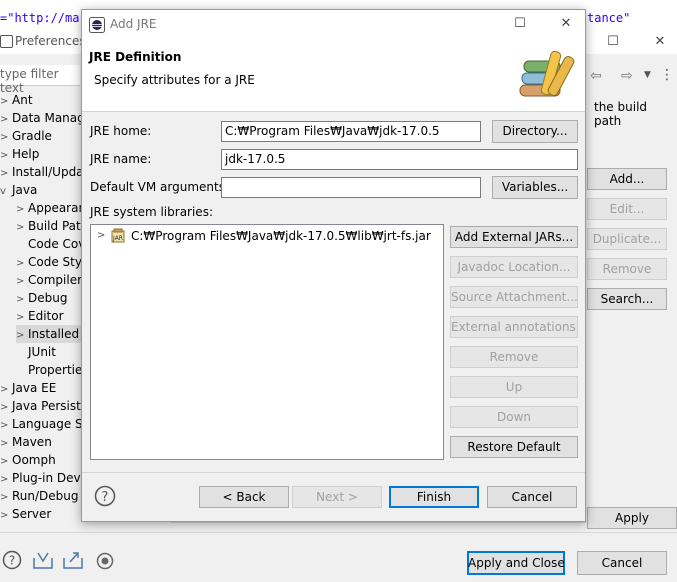 The image size is (677, 582). Describe the element at coordinates (632, 518) in the screenshot. I see `apply-button: Apply` at that location.